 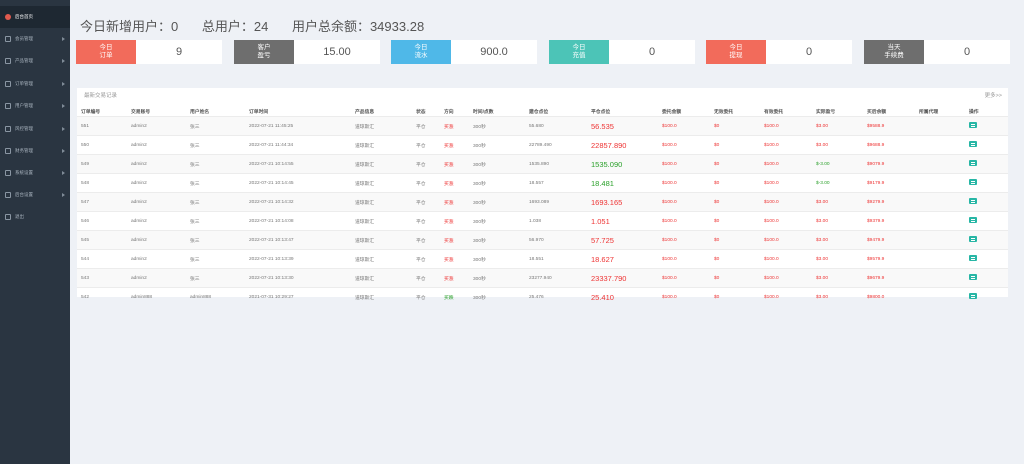 What do you see at coordinates (298, 202) in the screenshot?
I see `cell-order-time: 2022-07-21 10:14:32` at bounding box center [298, 202].